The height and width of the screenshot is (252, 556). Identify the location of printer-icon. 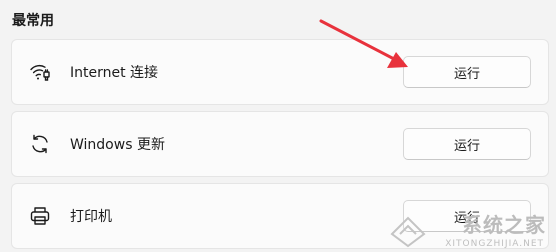
(40, 216).